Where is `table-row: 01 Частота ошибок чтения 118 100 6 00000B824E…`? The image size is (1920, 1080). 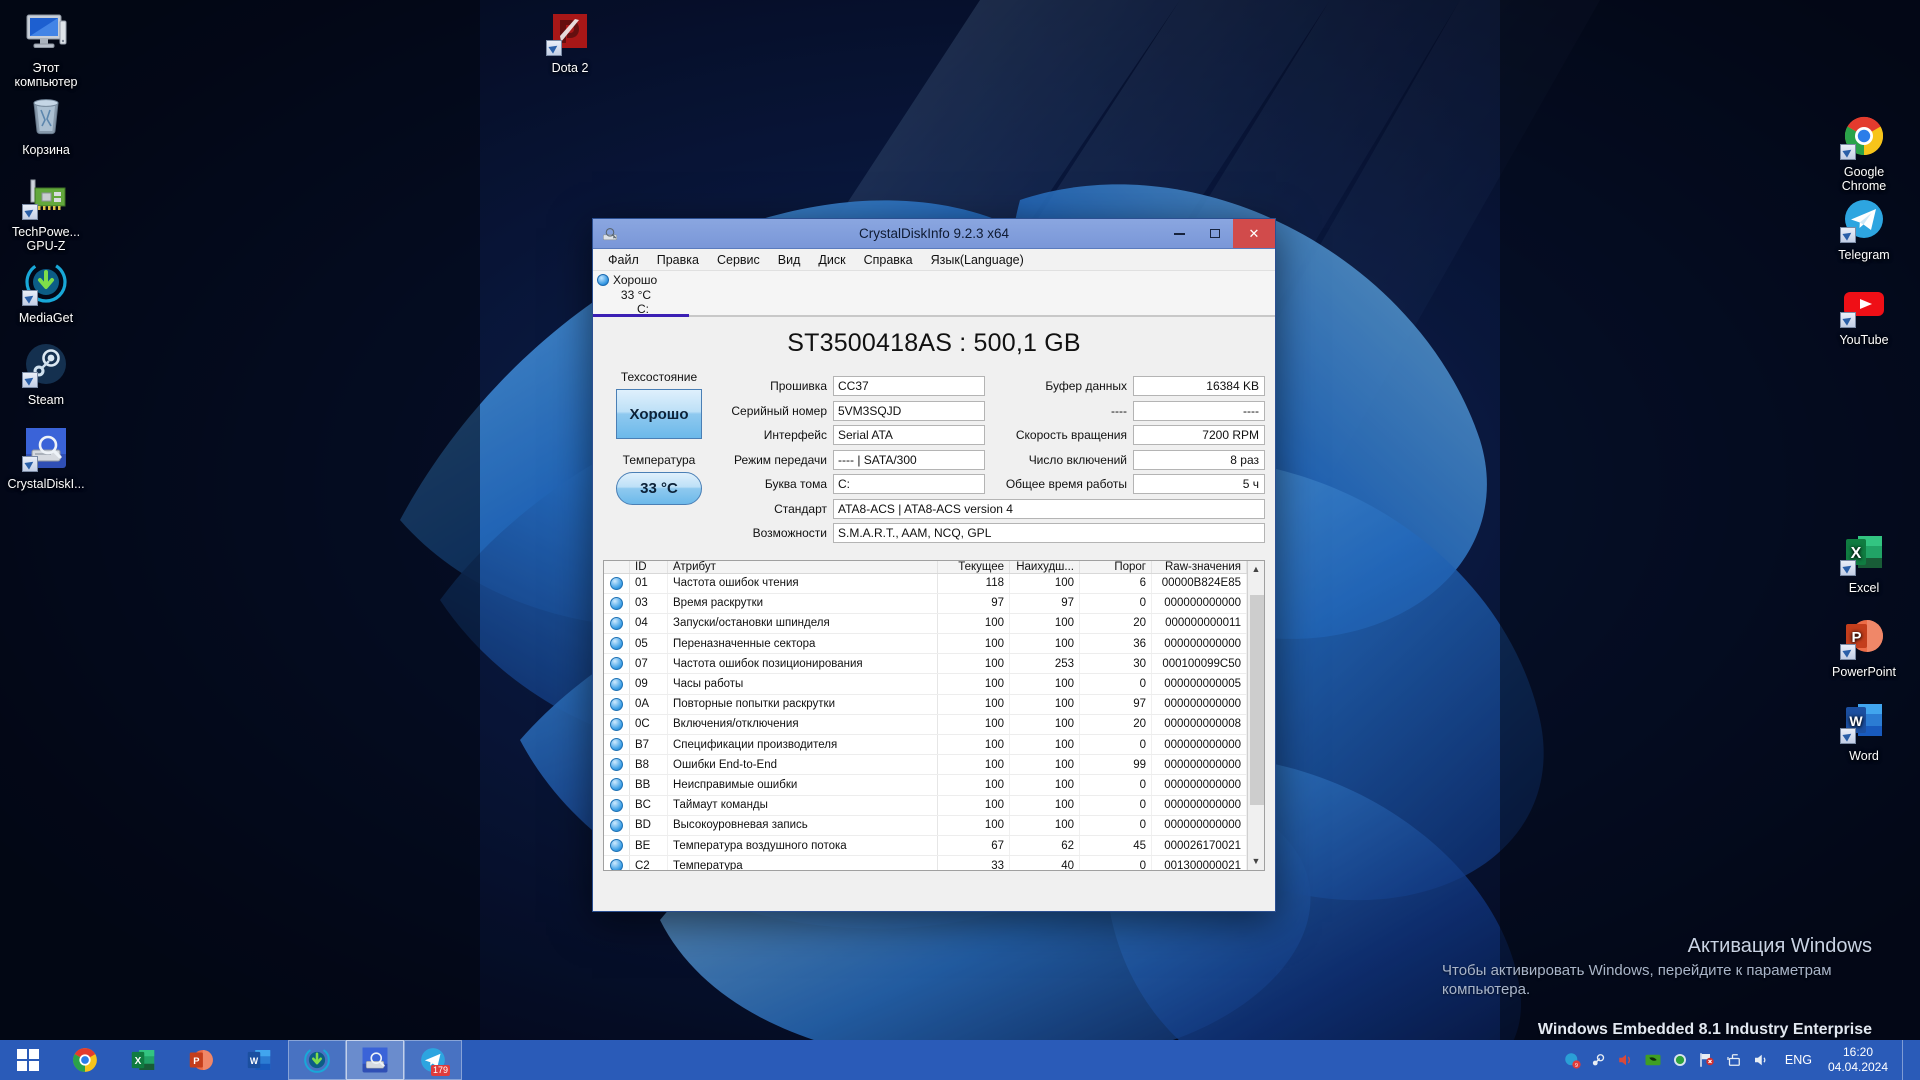
table-row: 01 Частота ошибок чтения 118 100 6 00000B824E… is located at coordinates (925, 583).